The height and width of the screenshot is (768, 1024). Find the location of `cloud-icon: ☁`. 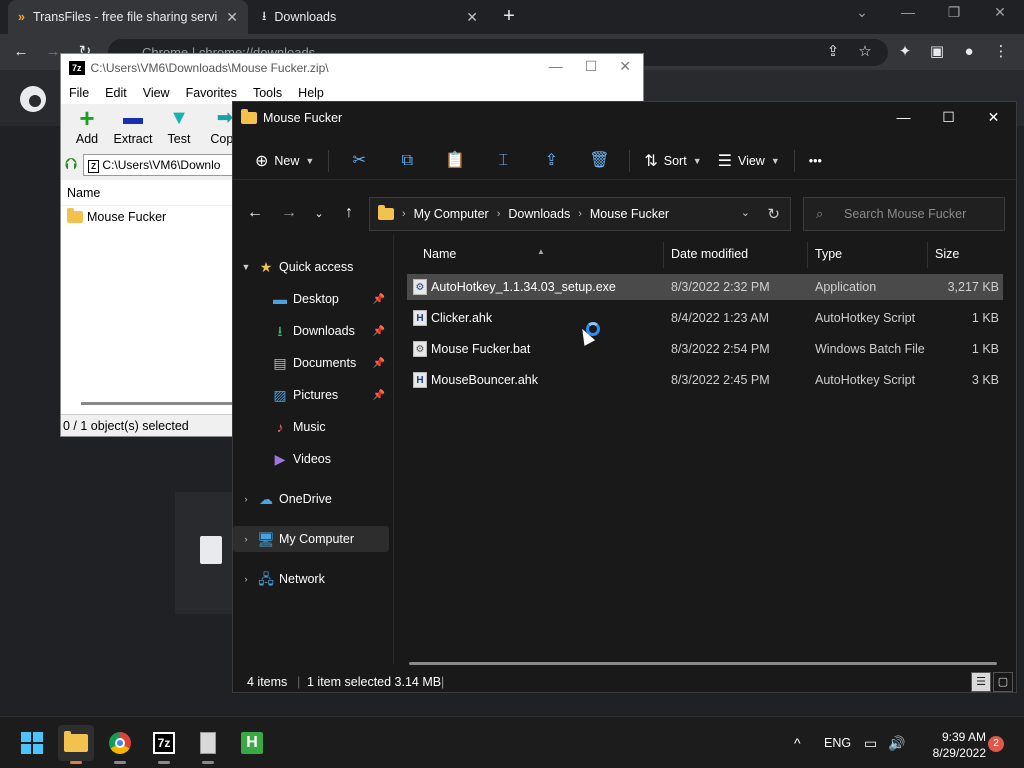

cloud-icon: ☁ is located at coordinates (266, 499).